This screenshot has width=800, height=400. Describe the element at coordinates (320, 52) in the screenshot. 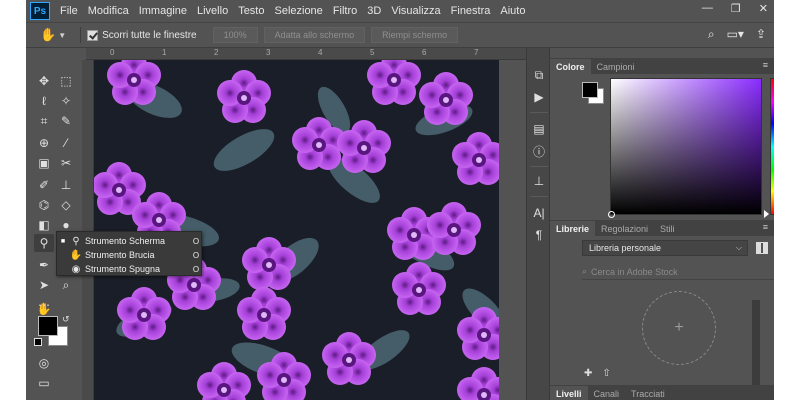

I see `ruler-tick: 4` at that location.